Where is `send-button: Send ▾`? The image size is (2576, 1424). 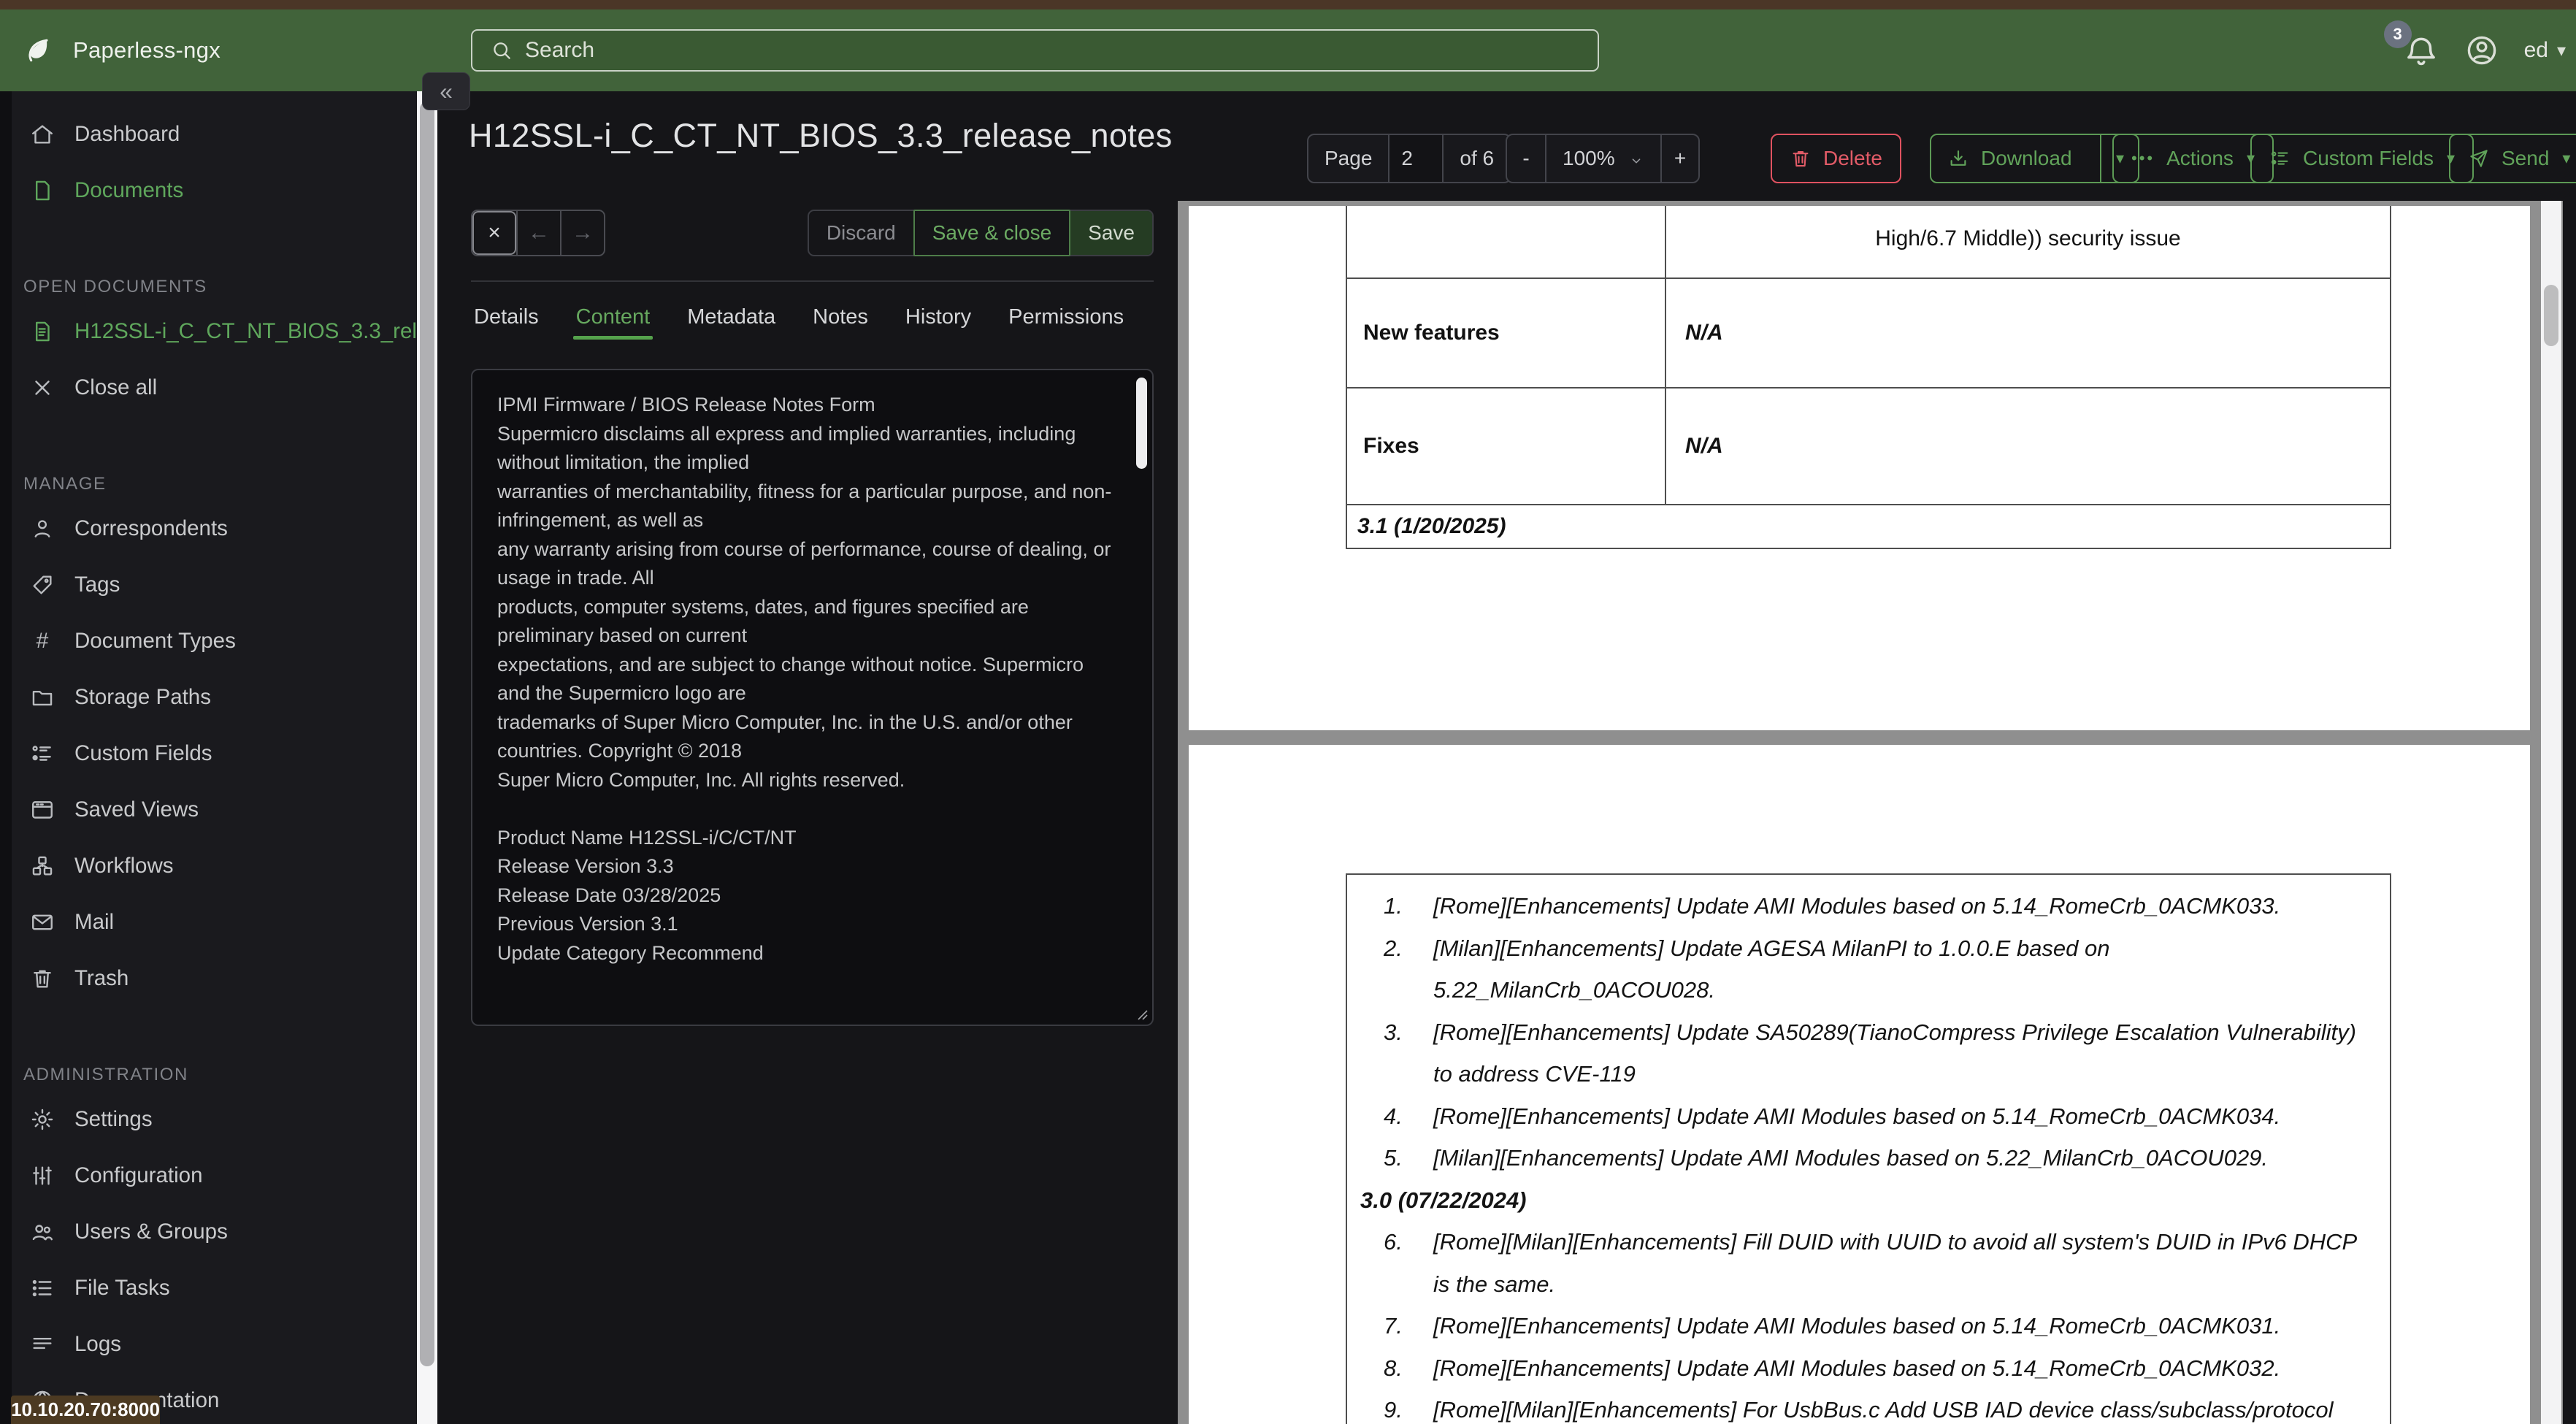
send-button: Send ▾ is located at coordinates (2512, 159).